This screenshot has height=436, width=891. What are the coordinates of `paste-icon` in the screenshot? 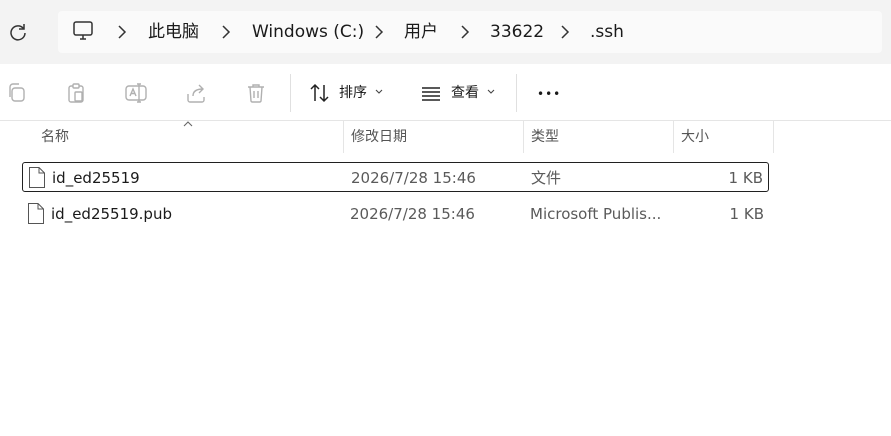 It's located at (76, 93).